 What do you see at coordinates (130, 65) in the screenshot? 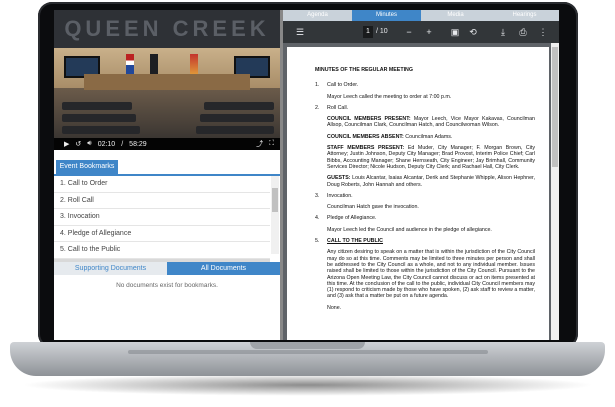
I see `flag-us` at bounding box center [130, 65].